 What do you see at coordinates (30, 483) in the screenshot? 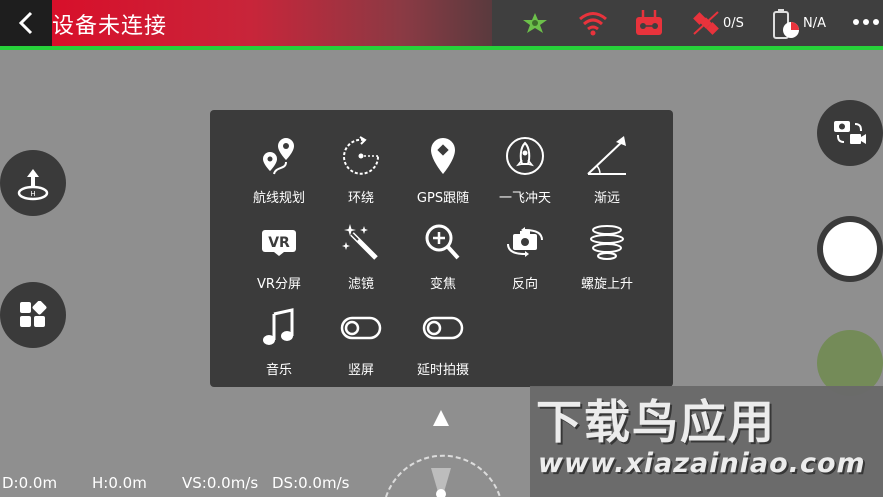
I see `distance-readout: D:0.0m` at bounding box center [30, 483].